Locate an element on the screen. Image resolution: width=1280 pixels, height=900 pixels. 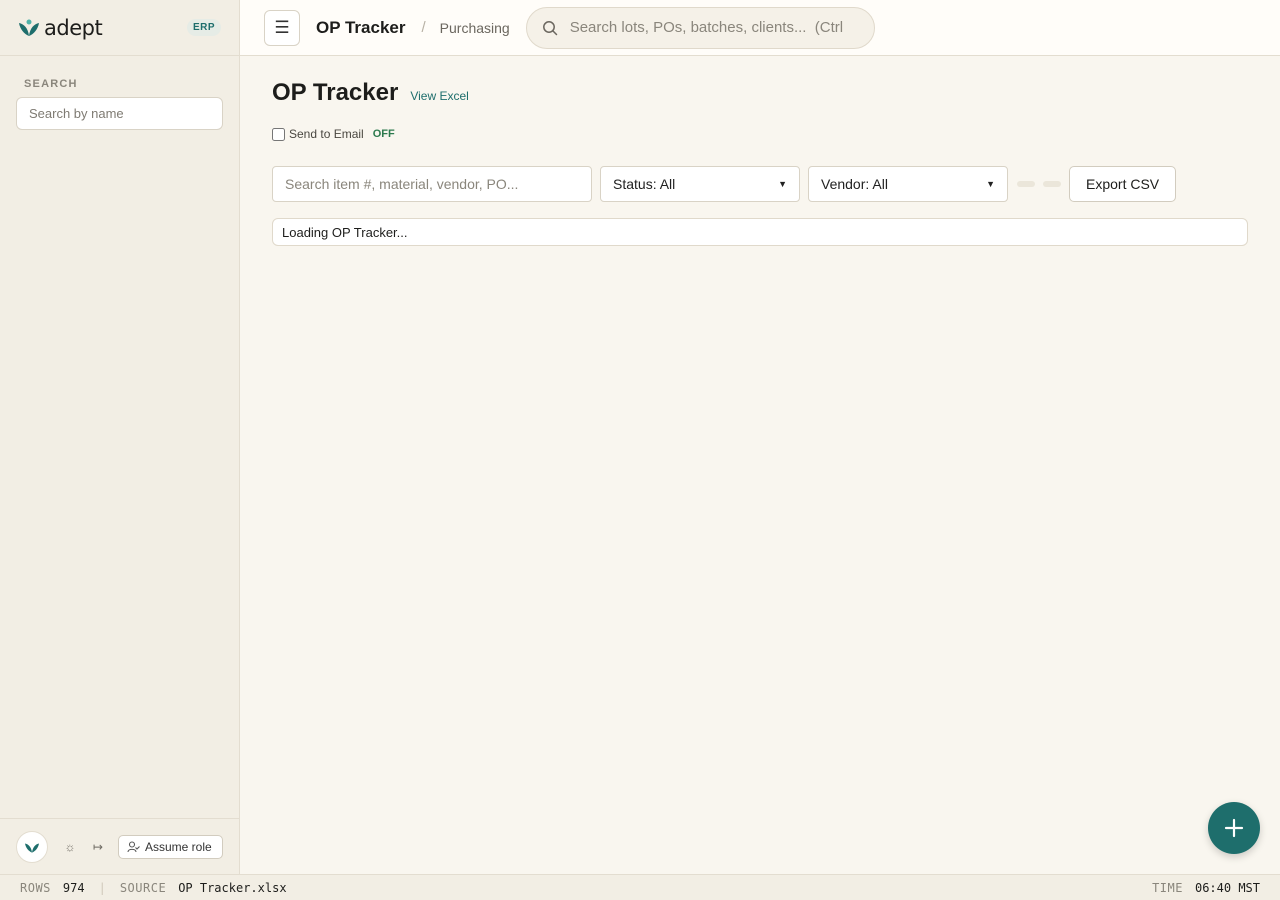
sidebar-search-label: SEARCH is located at coordinates (51, 84).